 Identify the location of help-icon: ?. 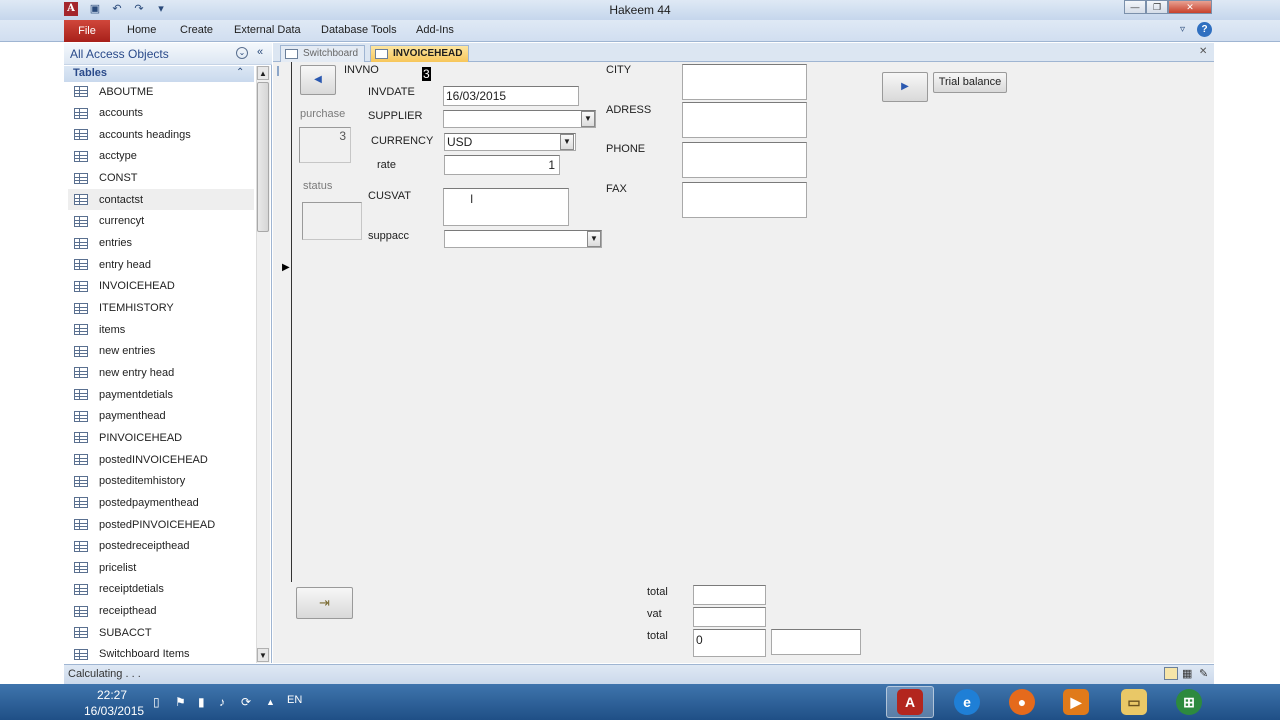
(1204, 29).